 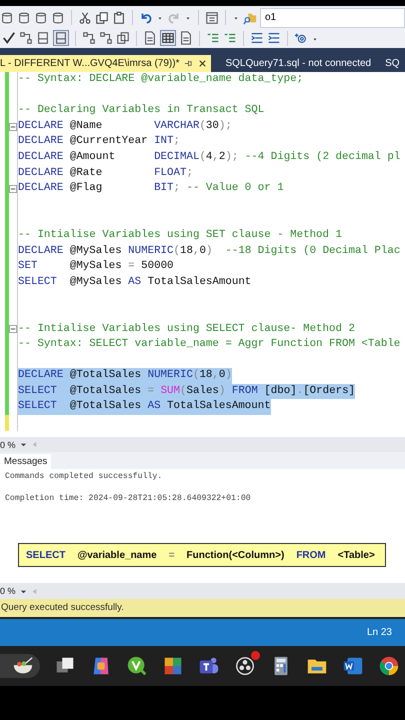 I want to click on chrome-icon, so click(x=389, y=666).